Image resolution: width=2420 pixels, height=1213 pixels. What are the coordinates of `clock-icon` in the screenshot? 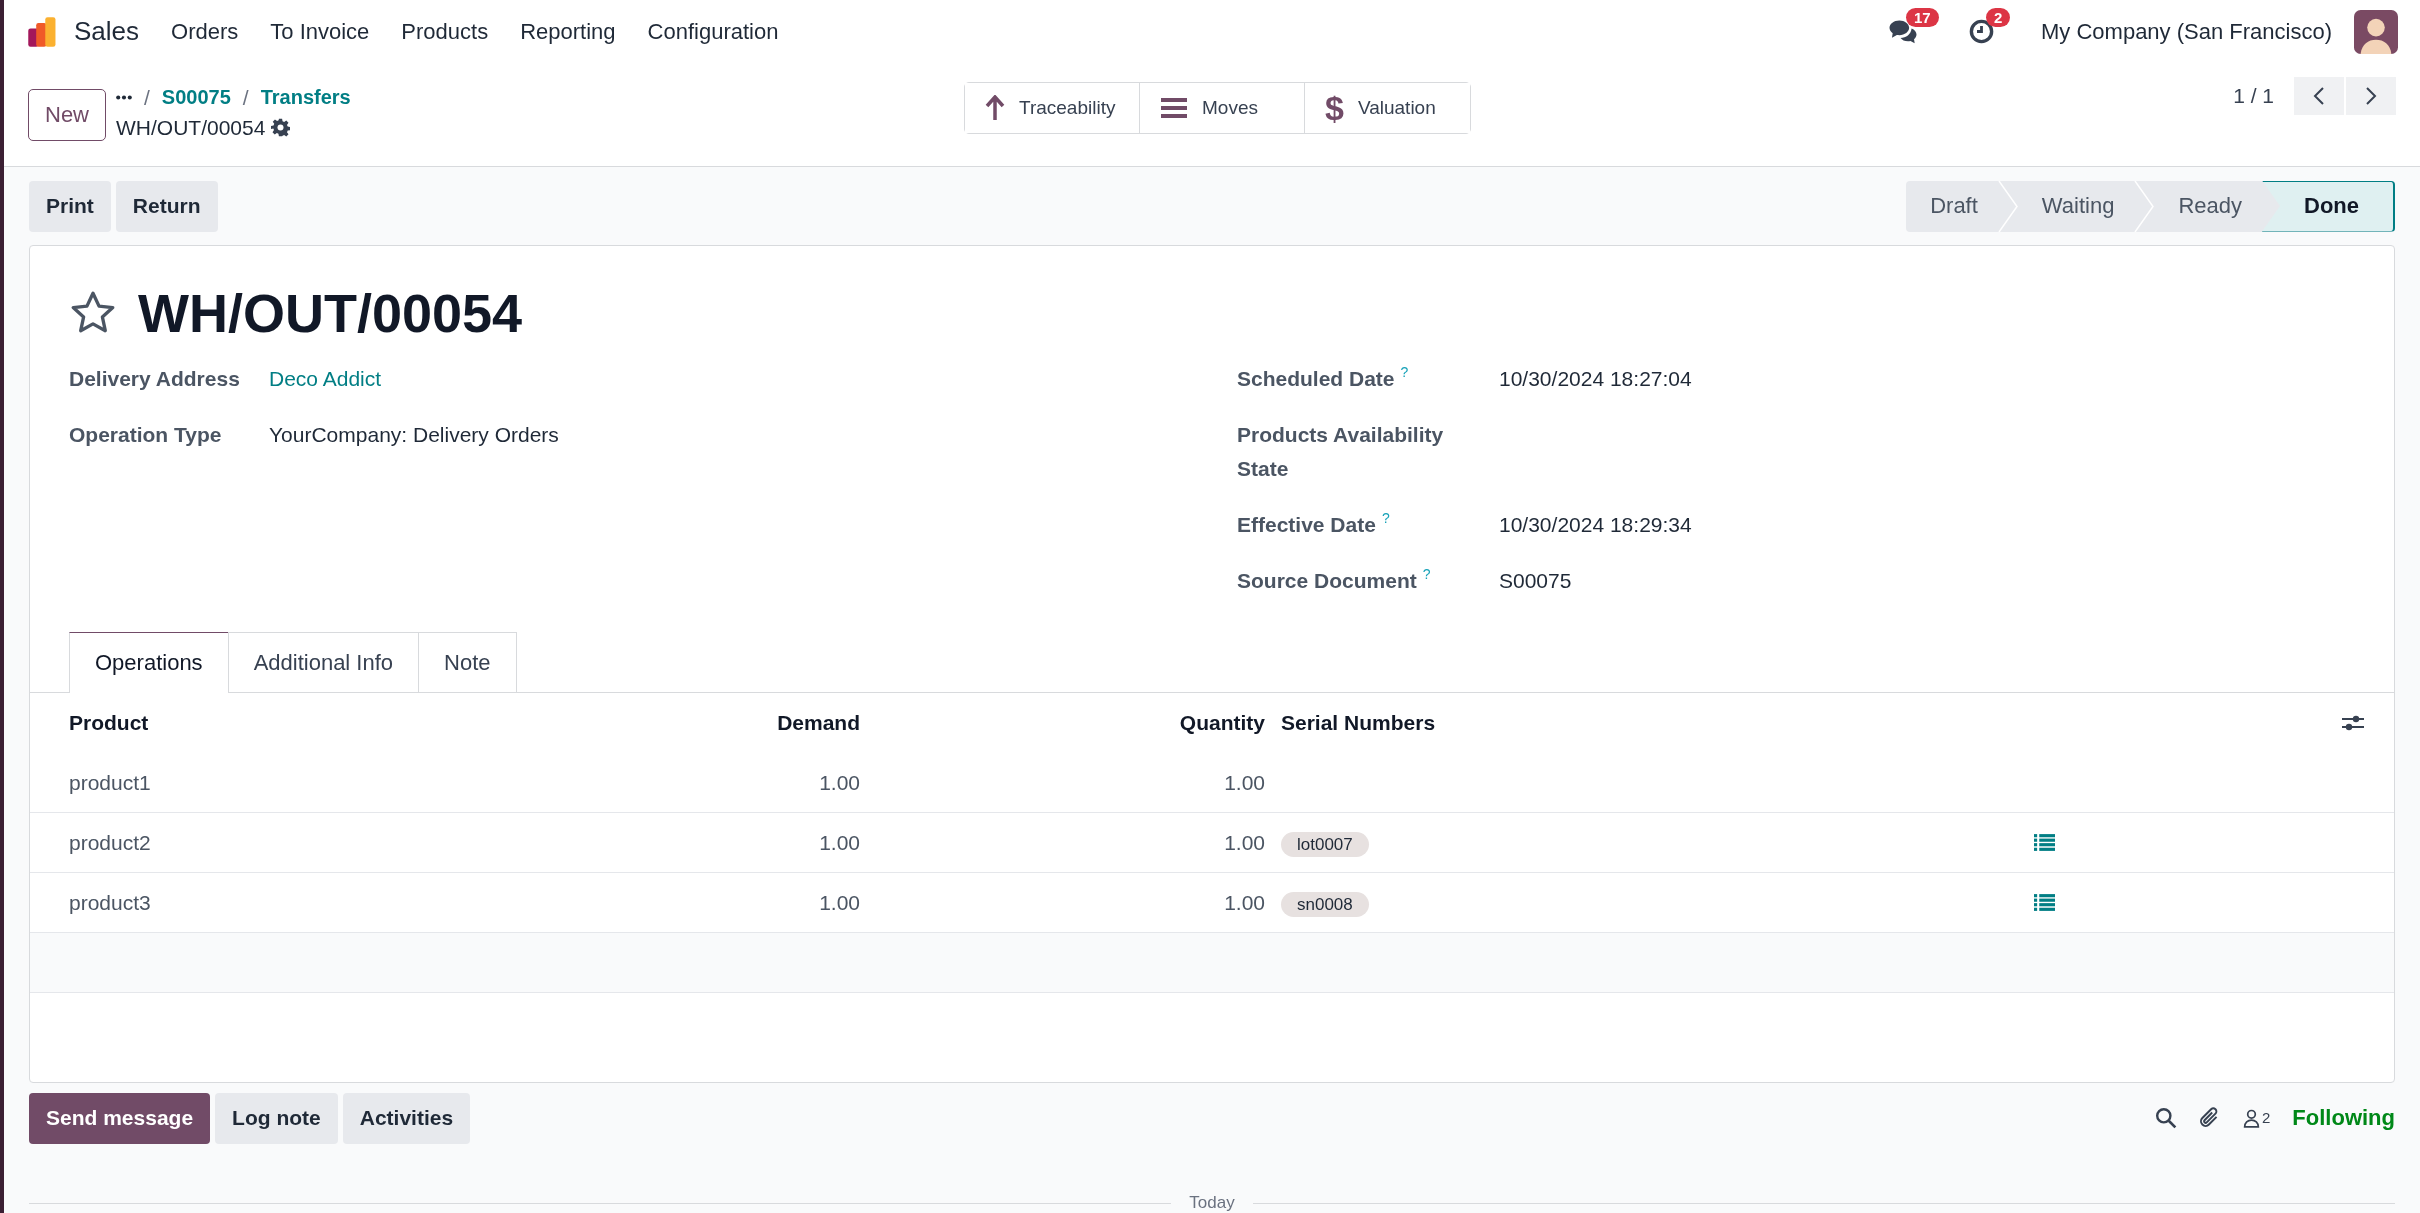 It's located at (1981, 32).